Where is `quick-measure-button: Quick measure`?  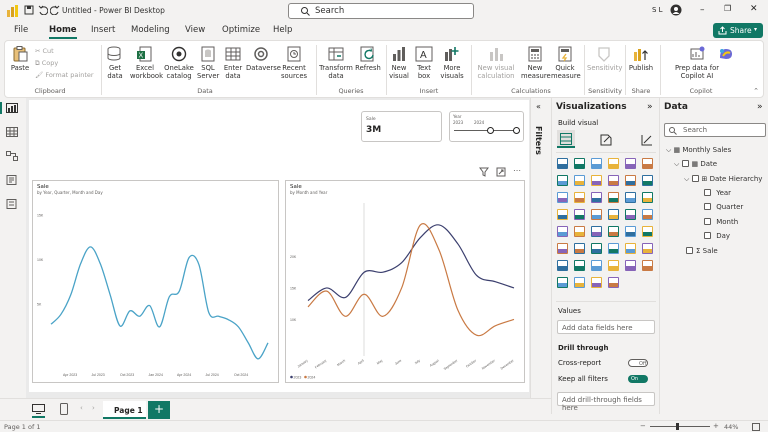 quick-measure-button: Quick measure is located at coordinates (566, 63).